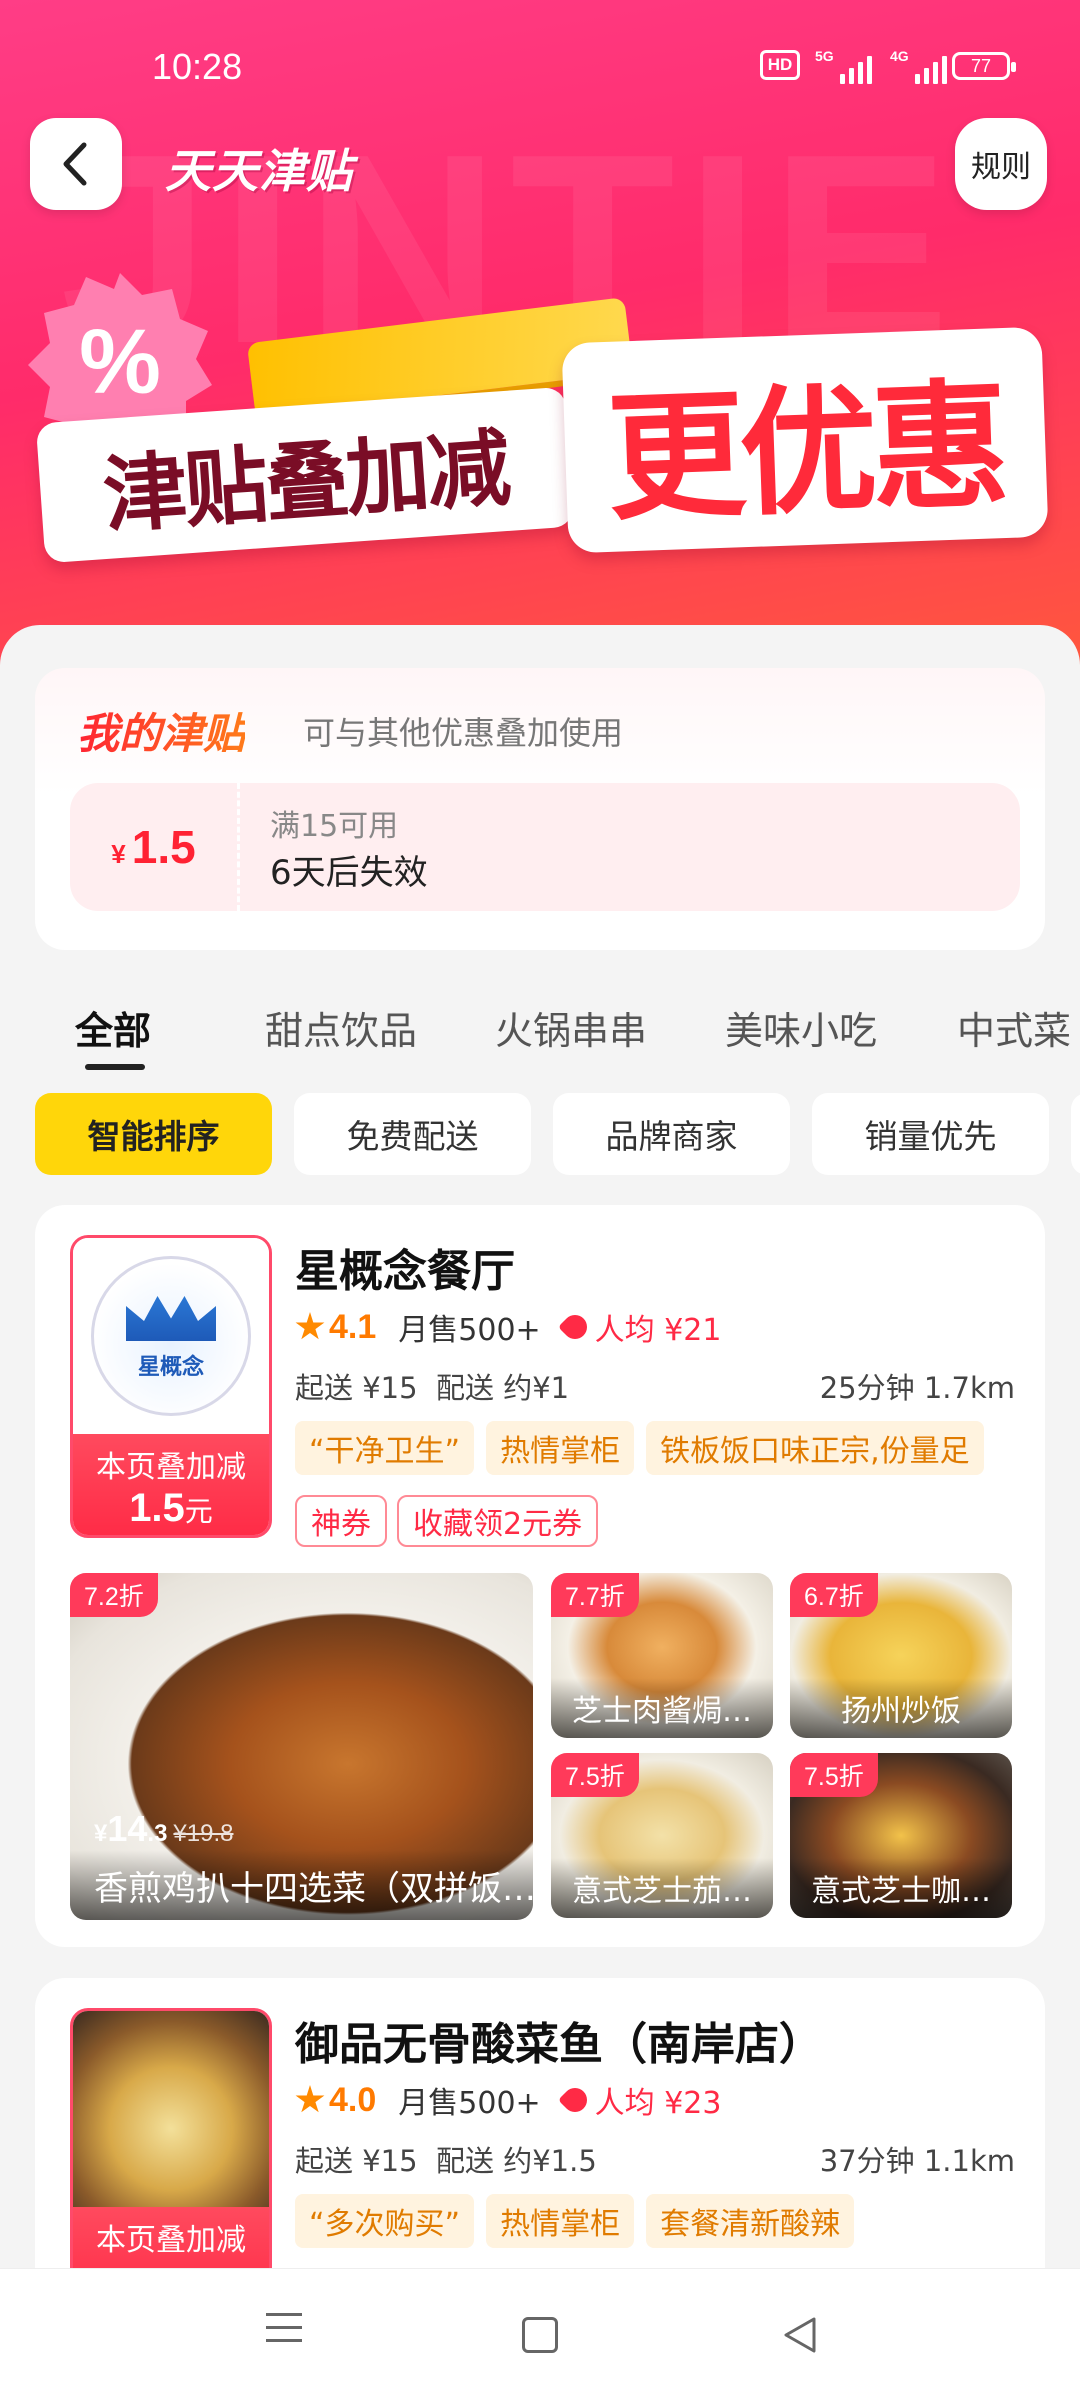 This screenshot has height=2400, width=1080. I want to click on shop-logo-image: 星概念, so click(171, 1336).